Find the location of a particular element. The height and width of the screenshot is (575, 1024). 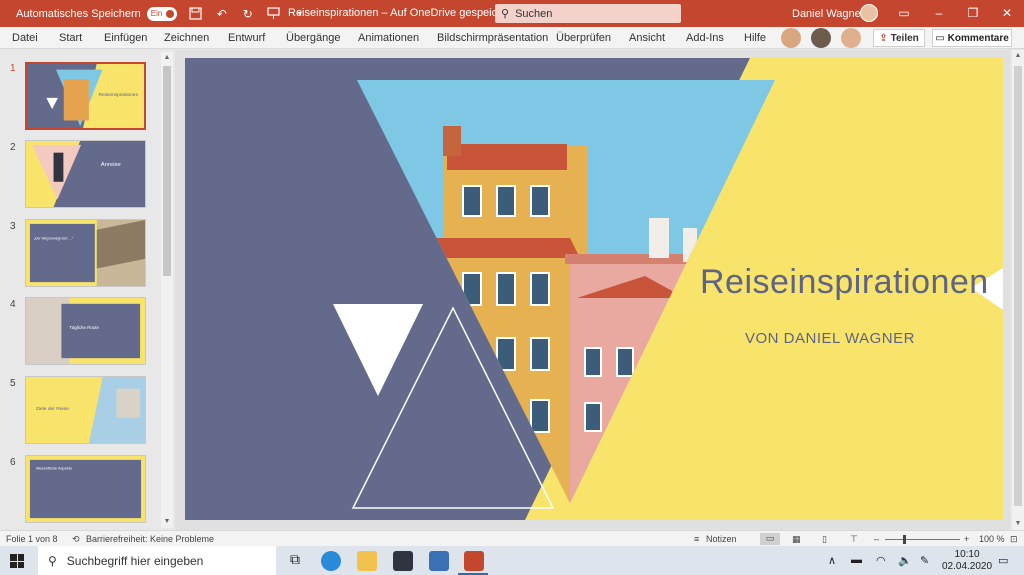

user-name: Daniel Wagner is located at coordinates (828, 14).